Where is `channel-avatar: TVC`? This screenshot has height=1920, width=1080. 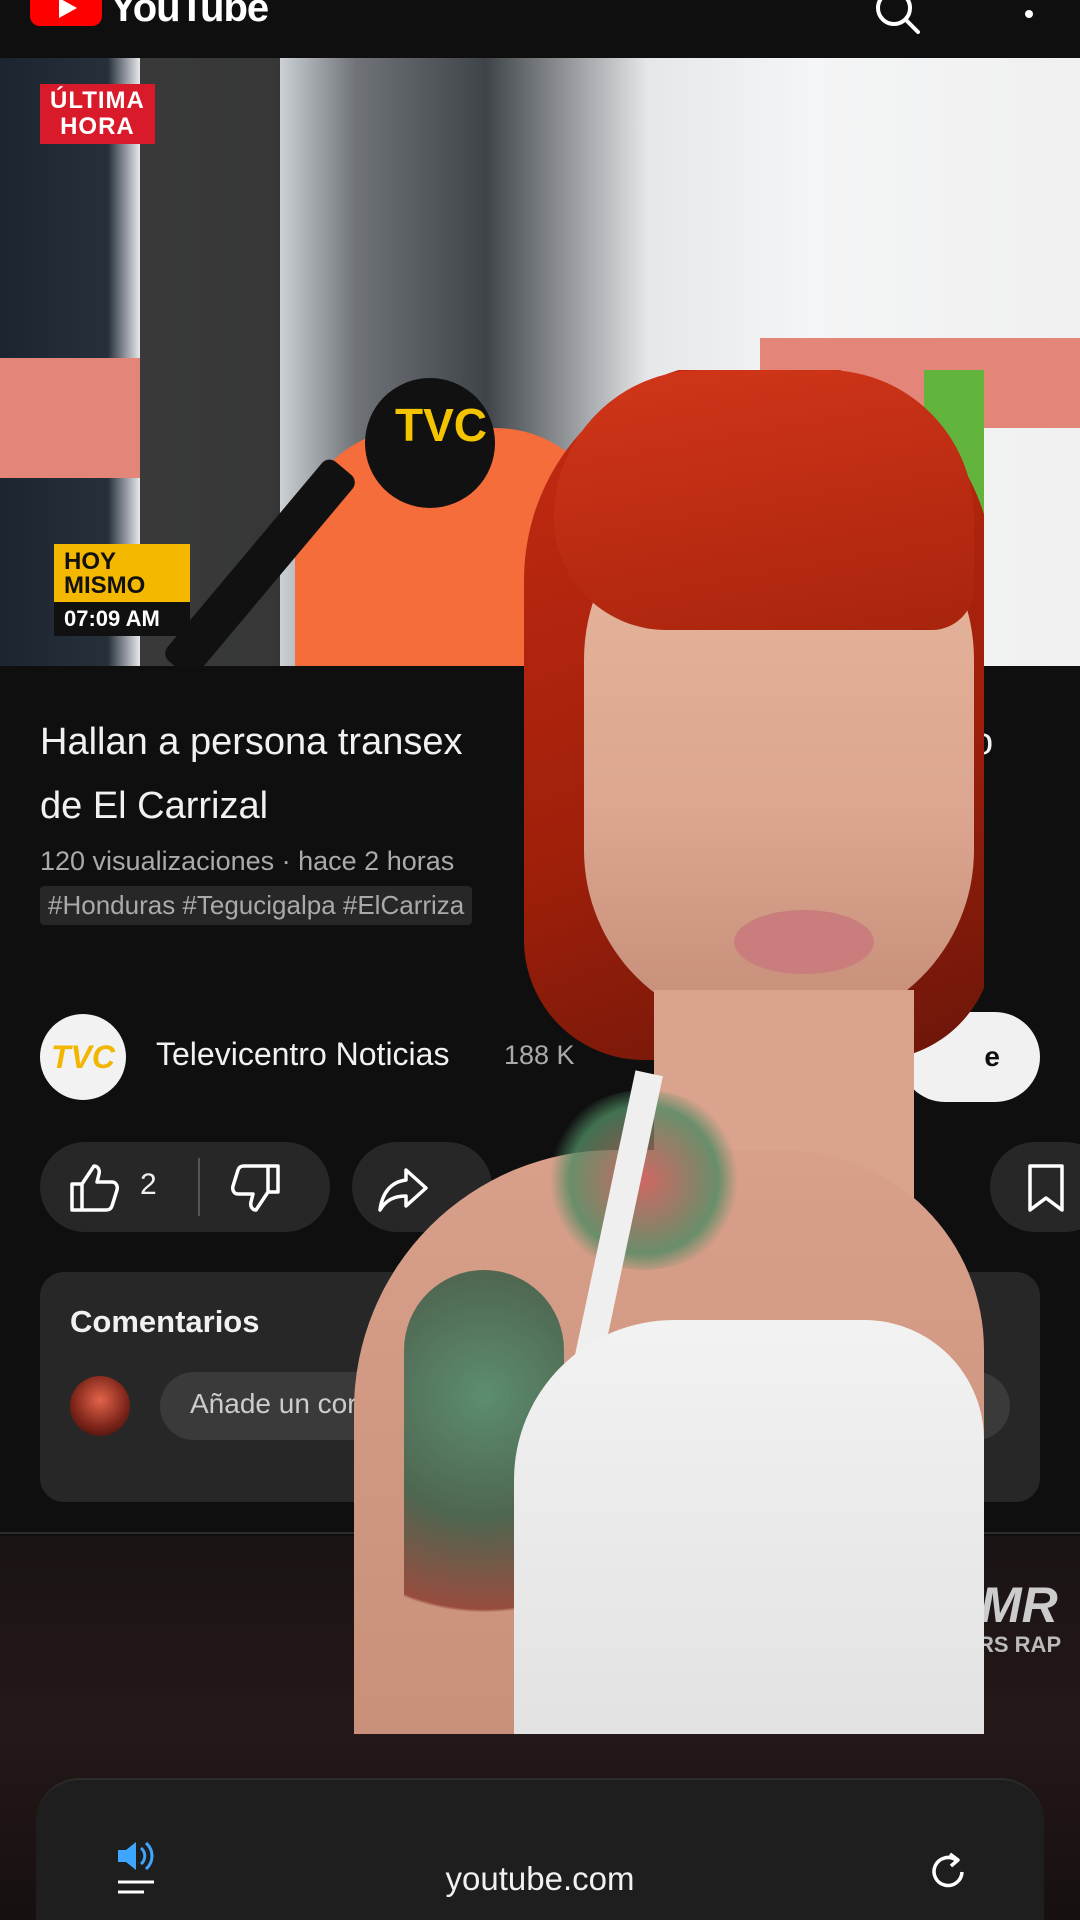
channel-avatar: TVC is located at coordinates (83, 1057).